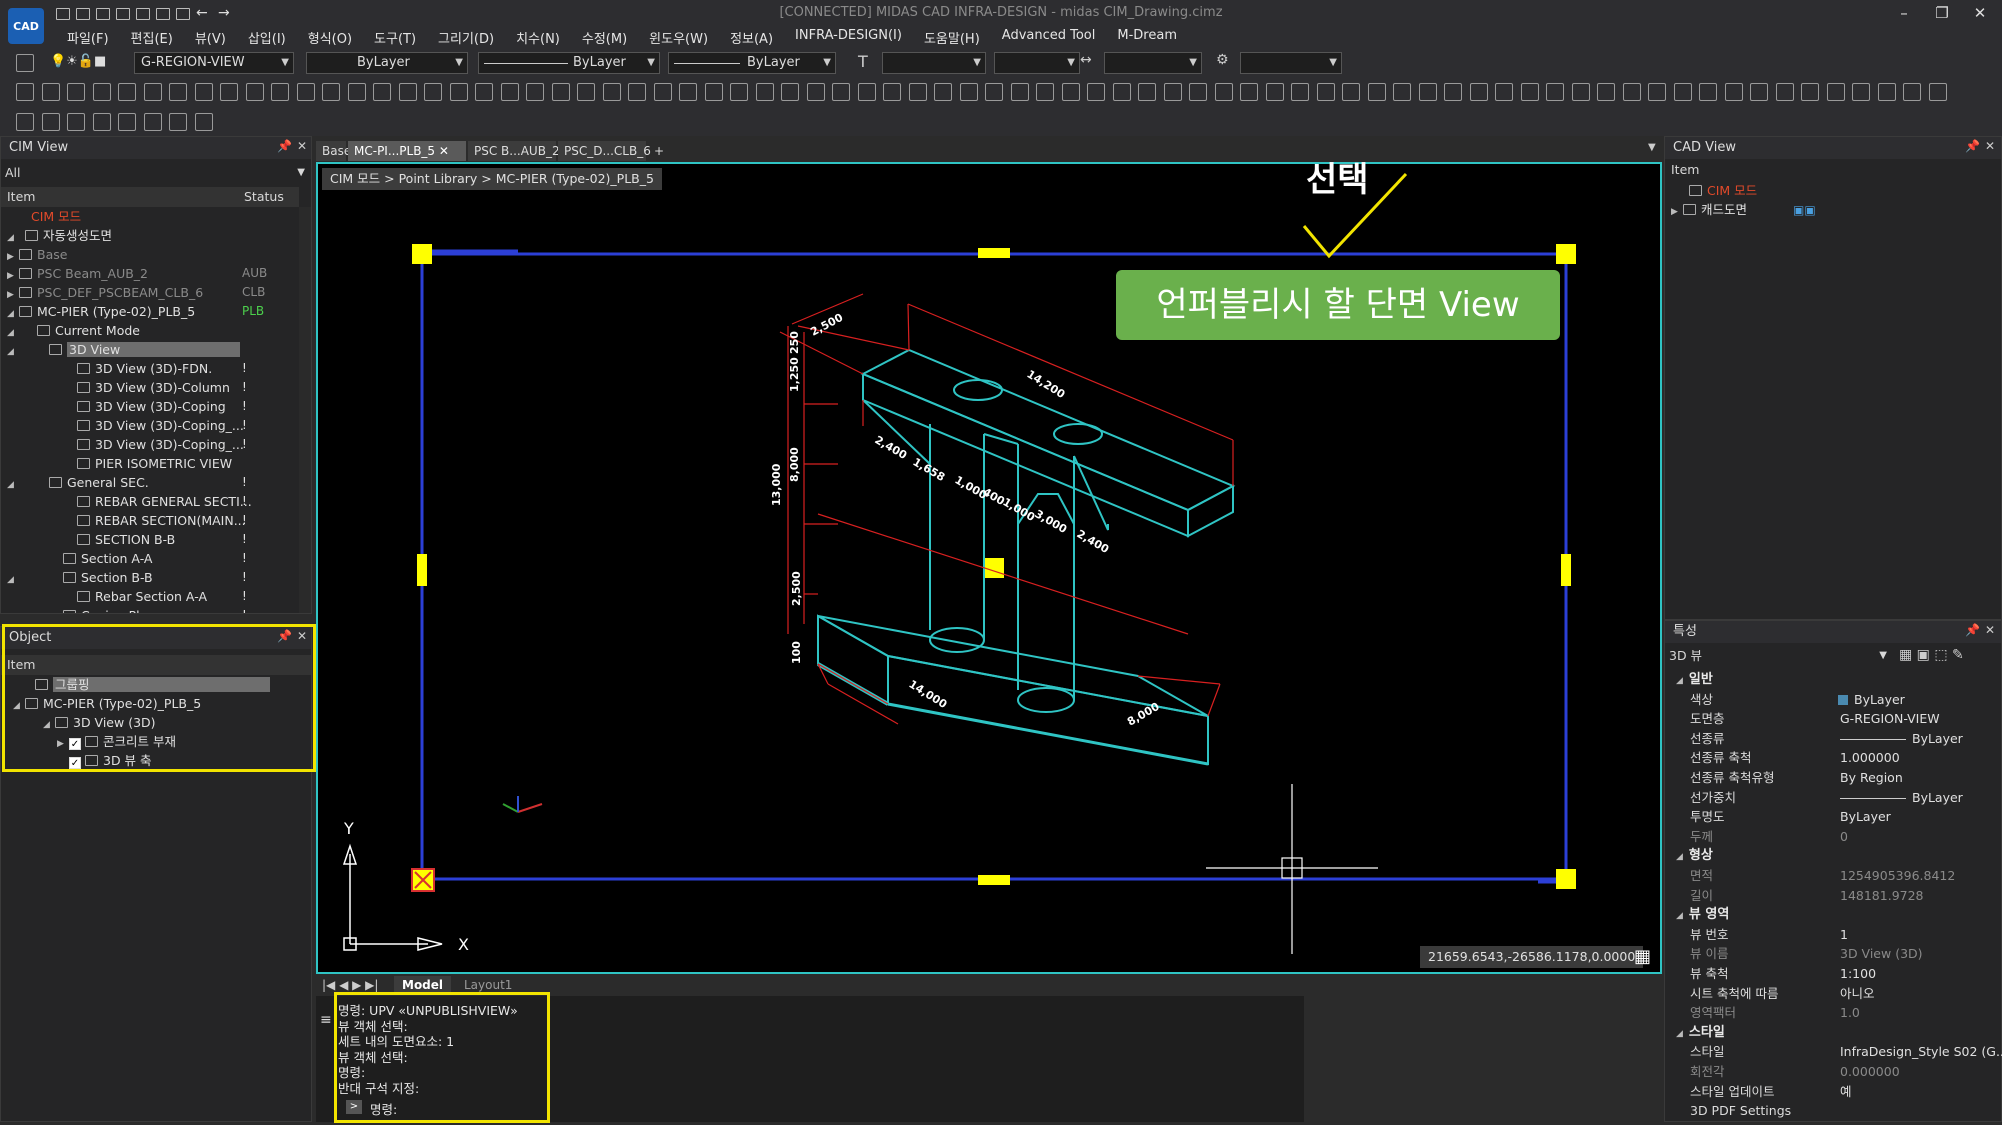 The width and height of the screenshot is (2002, 1125). What do you see at coordinates (153, 444) in the screenshot?
I see `cim-tree-item: 3D View (3D)-Coping_...!` at bounding box center [153, 444].